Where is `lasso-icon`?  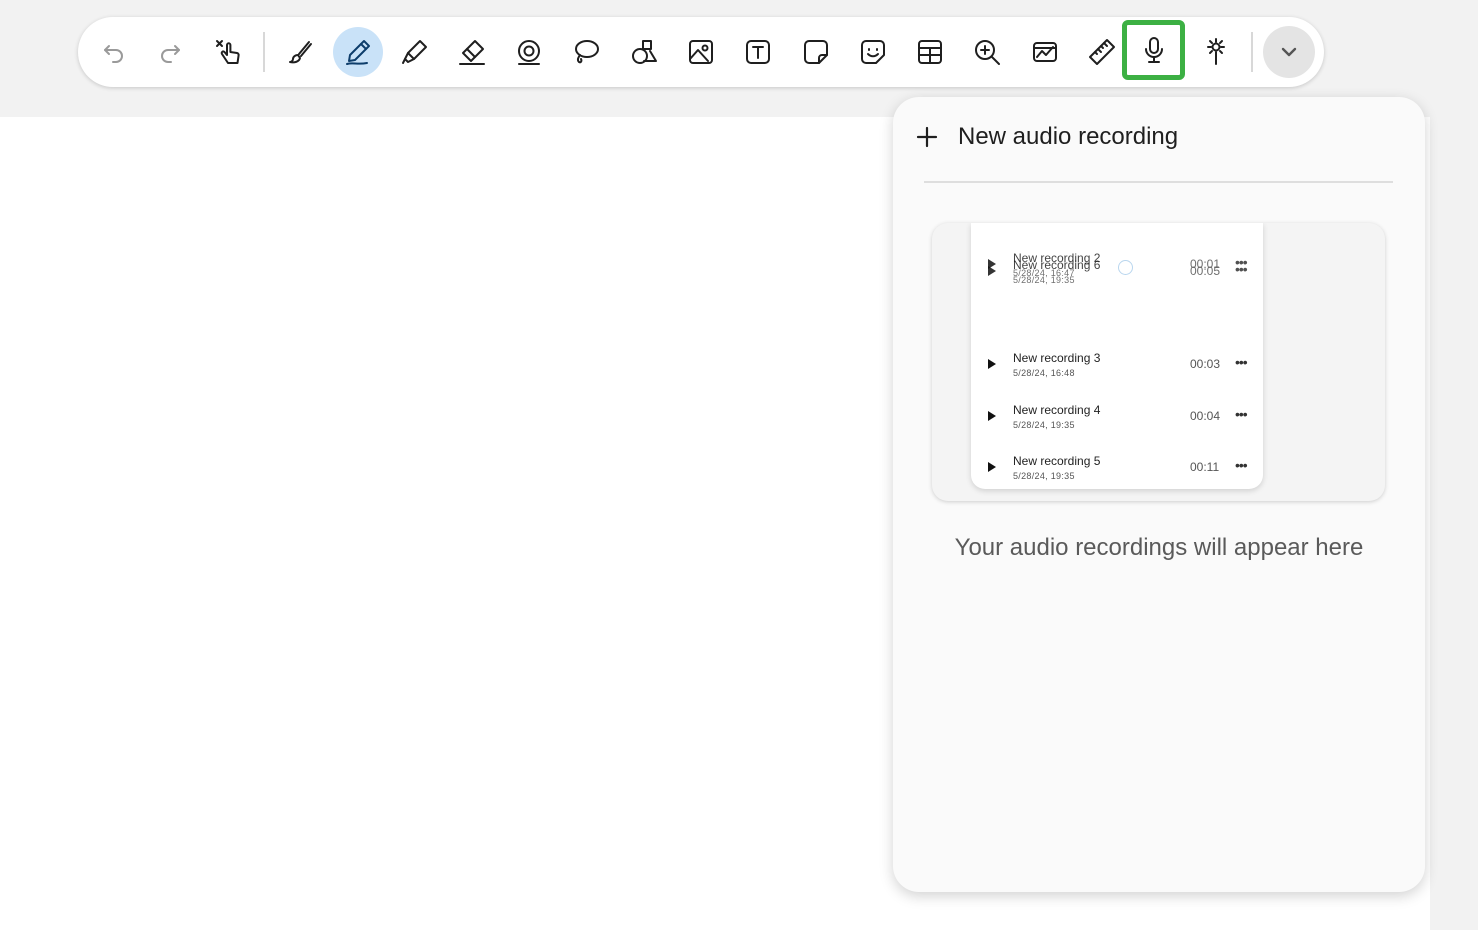 lasso-icon is located at coordinates (587, 52).